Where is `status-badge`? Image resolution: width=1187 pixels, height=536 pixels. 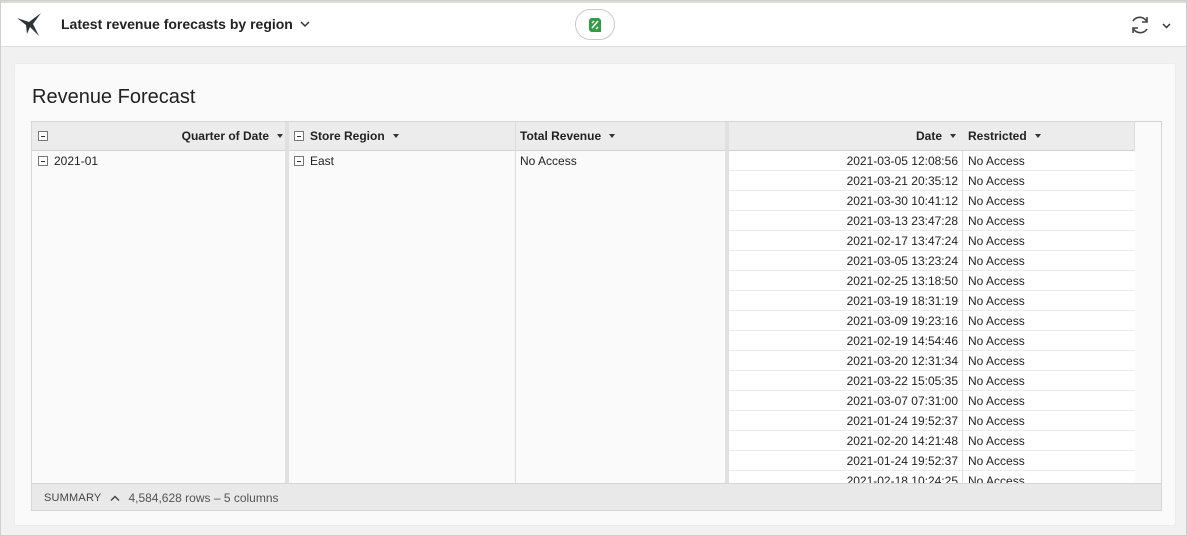
status-badge is located at coordinates (595, 24).